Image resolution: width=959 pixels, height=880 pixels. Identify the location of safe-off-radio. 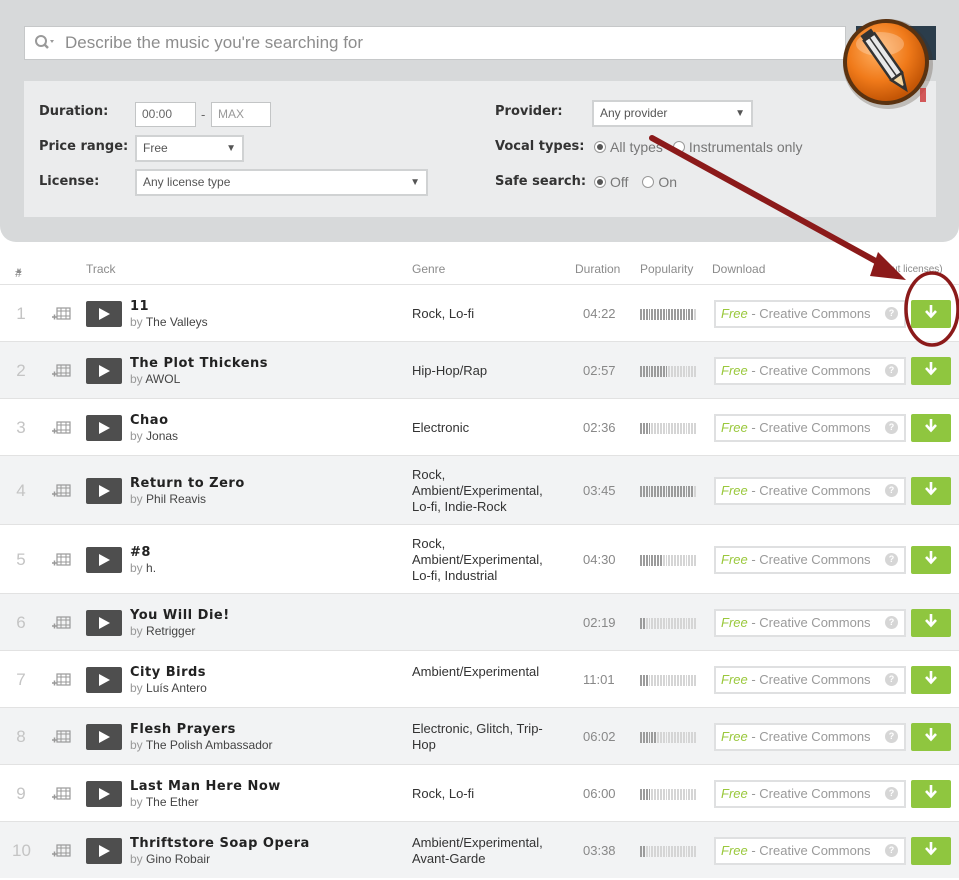
(600, 182).